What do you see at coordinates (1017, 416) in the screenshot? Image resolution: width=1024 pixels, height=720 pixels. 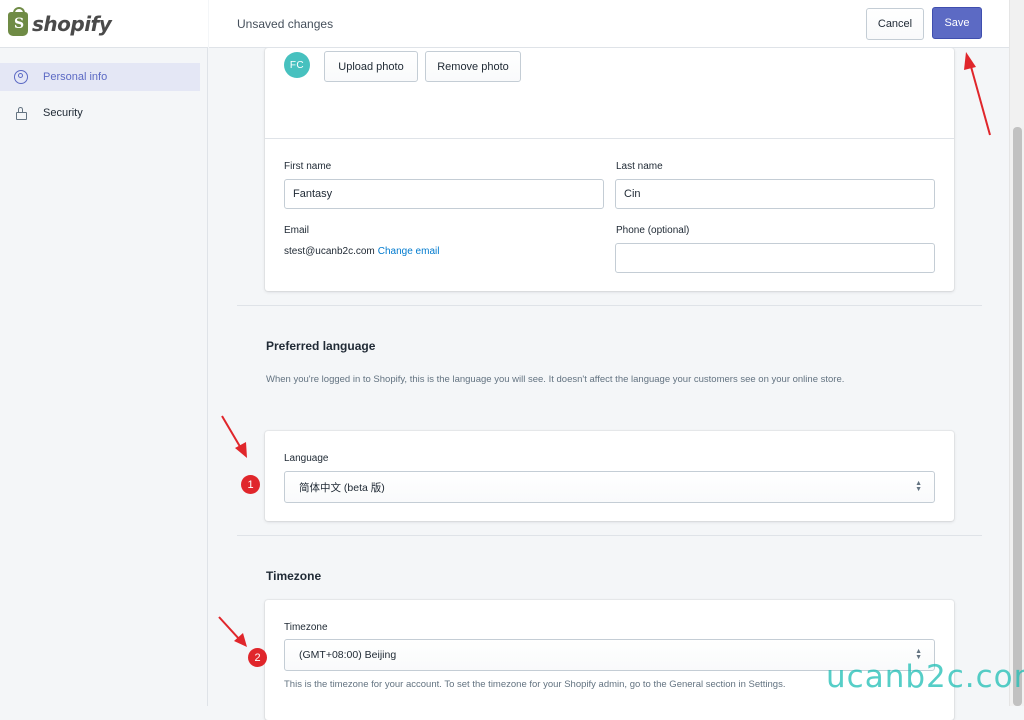 I see `scrollbar-thumb` at bounding box center [1017, 416].